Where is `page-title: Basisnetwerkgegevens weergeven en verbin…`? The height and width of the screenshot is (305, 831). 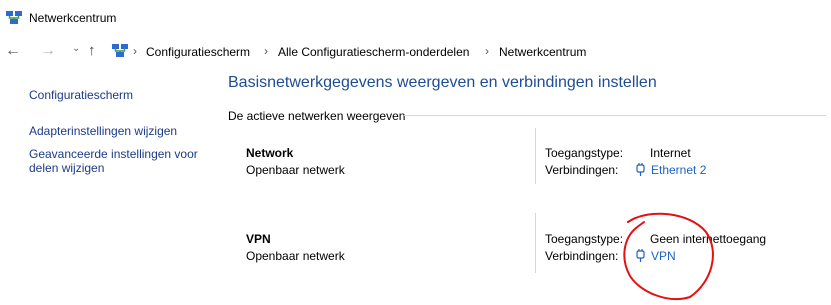 page-title: Basisnetwerkgegevens weergeven en verbin… is located at coordinates (442, 82).